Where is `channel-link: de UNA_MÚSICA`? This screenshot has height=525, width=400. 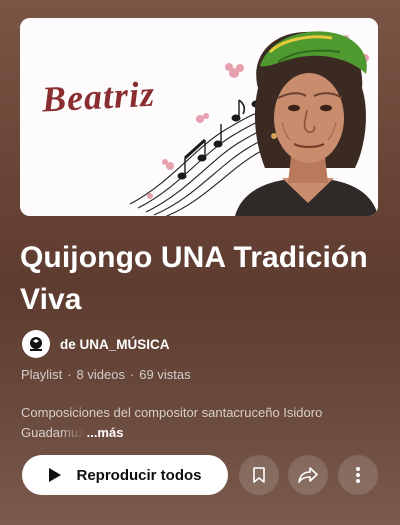 channel-link: de UNA_MÚSICA is located at coordinates (96, 344).